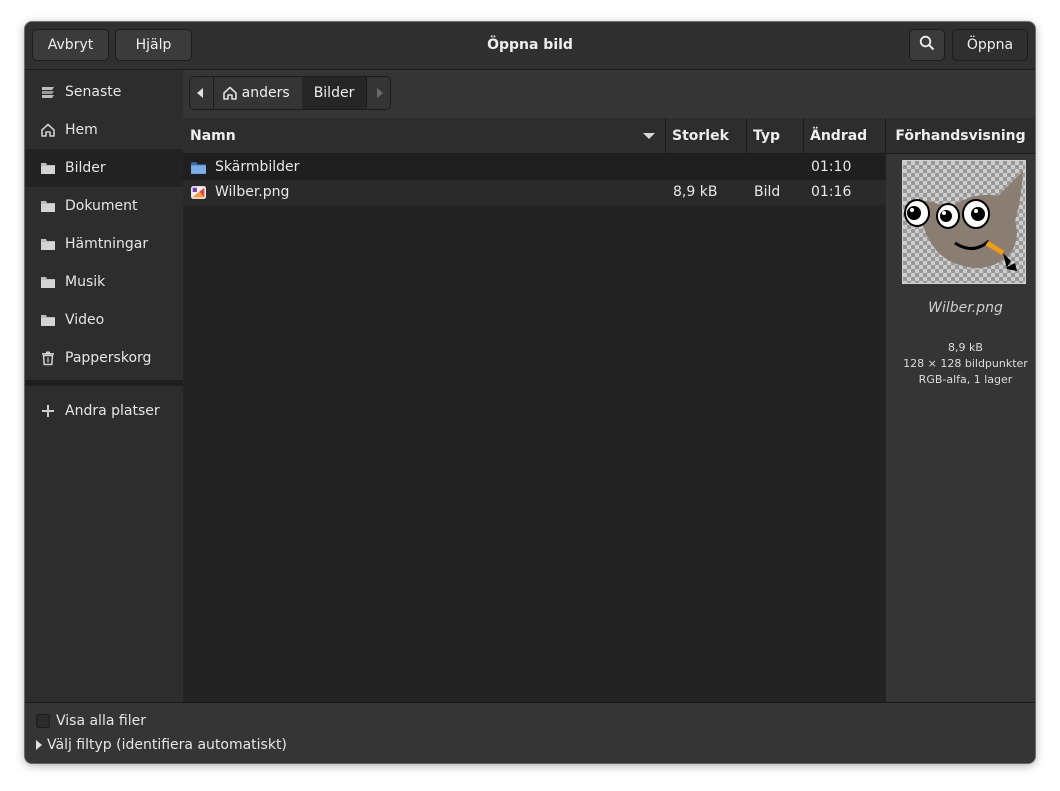 The width and height of the screenshot is (1060, 791). I want to click on path-segment-home: anders, so click(258, 93).